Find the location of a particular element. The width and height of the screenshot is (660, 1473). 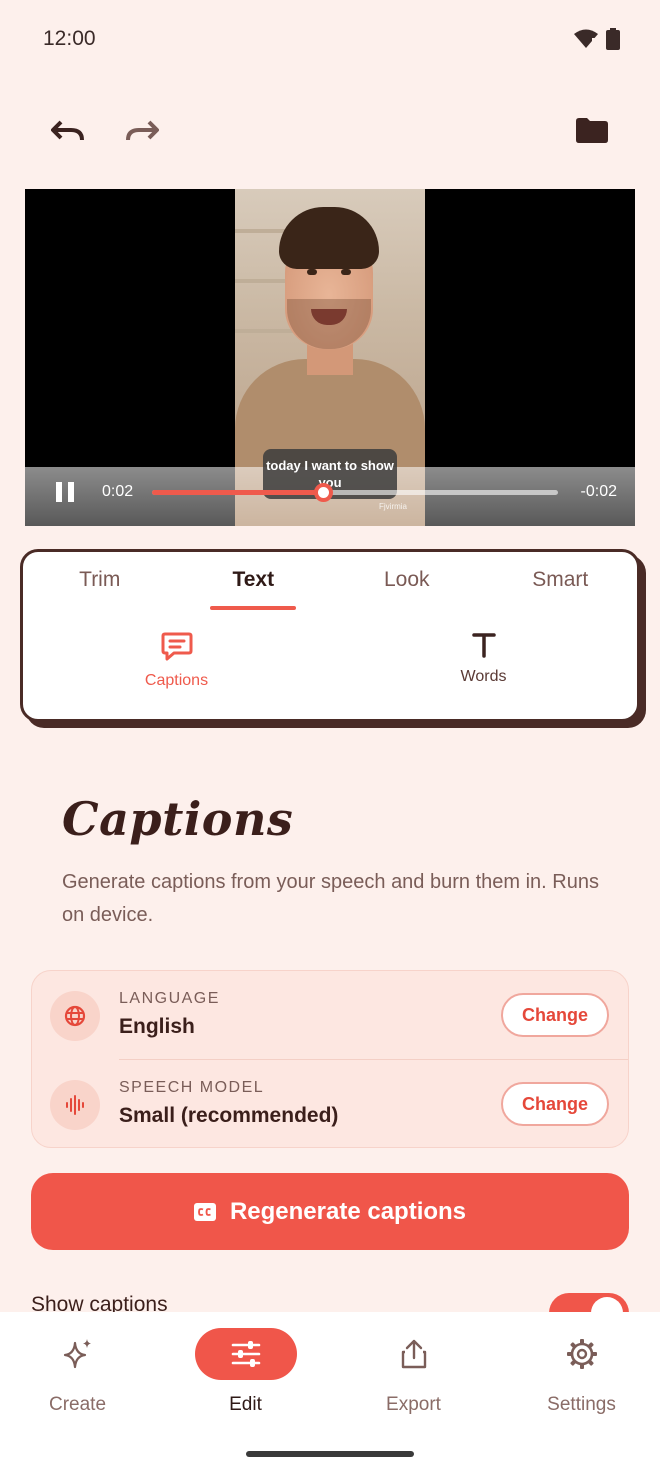

status-time: 12:00 is located at coordinates (69, 38).